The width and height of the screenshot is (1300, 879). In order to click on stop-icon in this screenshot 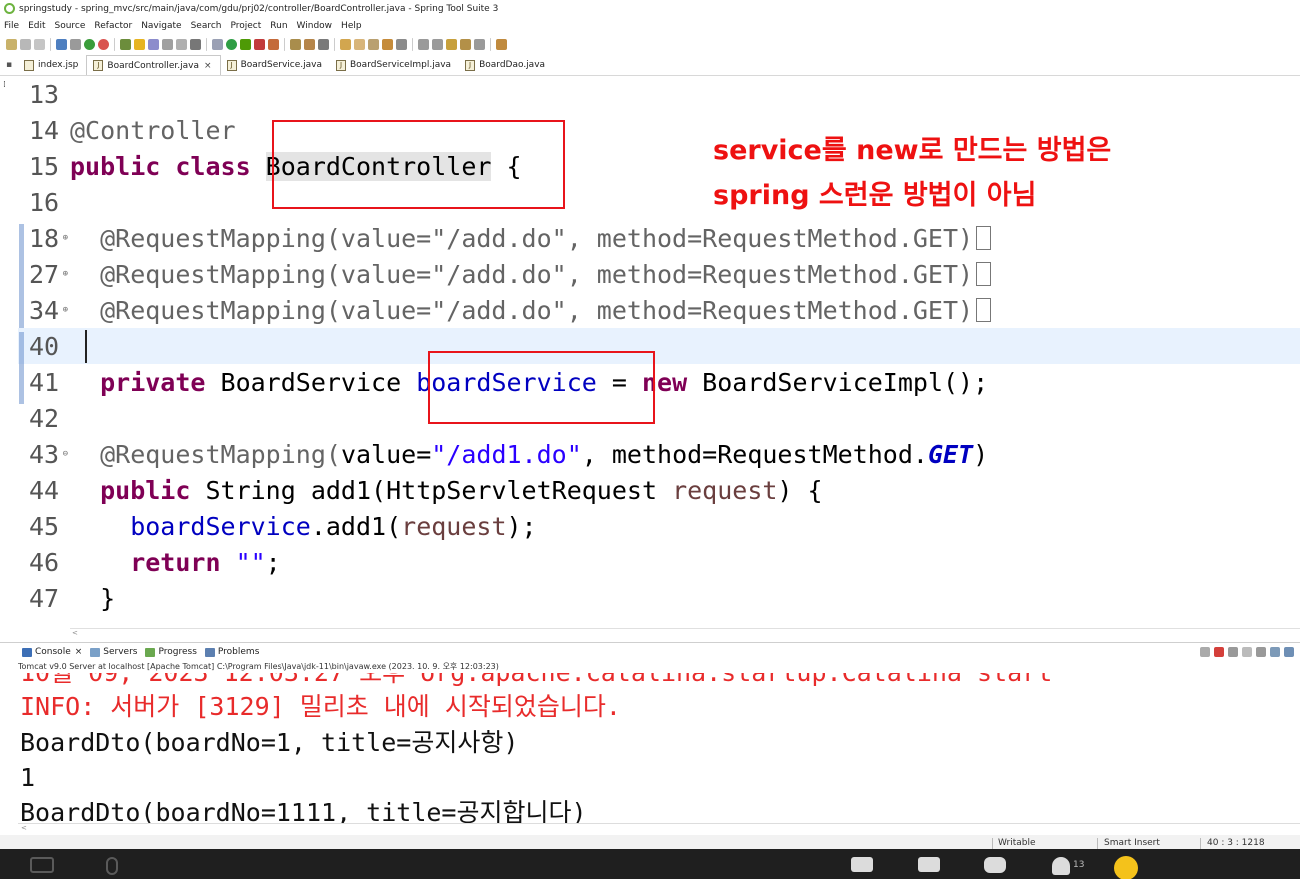, I will do `click(103, 44)`.